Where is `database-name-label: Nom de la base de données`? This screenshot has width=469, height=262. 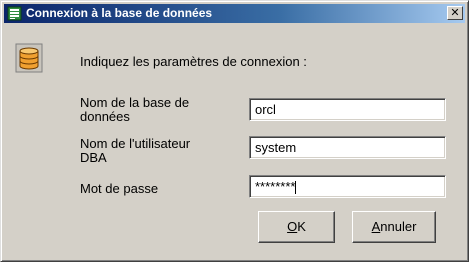
database-name-label: Nom de la base de données is located at coordinates (135, 109).